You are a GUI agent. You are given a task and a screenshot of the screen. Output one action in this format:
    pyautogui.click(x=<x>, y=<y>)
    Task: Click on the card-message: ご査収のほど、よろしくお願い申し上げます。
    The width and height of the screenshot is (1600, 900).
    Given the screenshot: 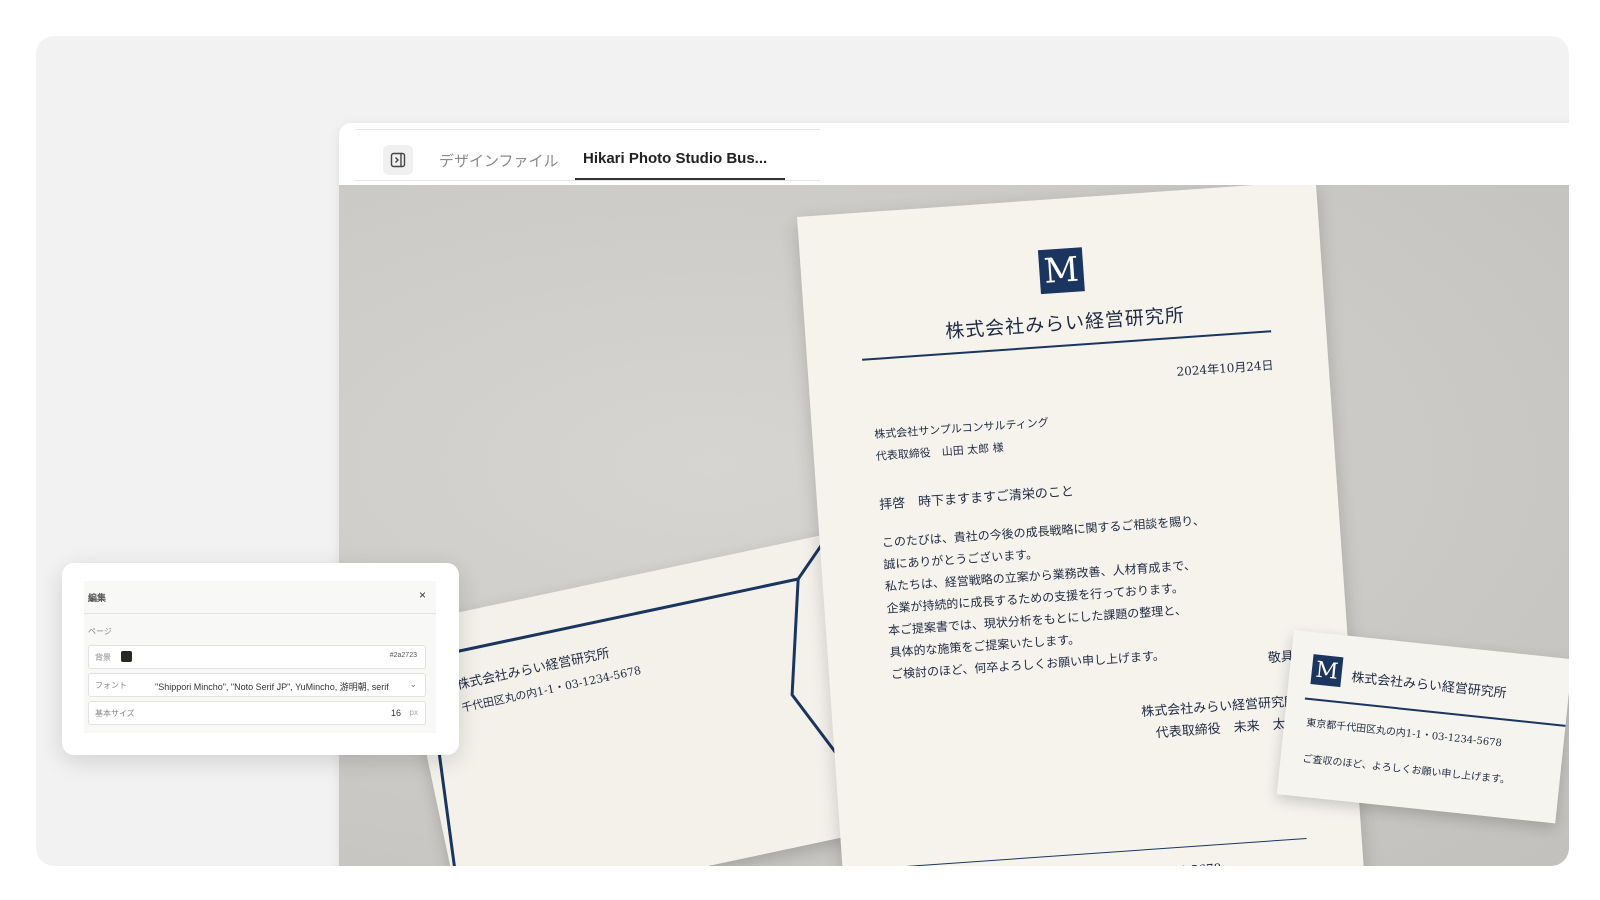 What is the action you would take?
    pyautogui.click(x=1406, y=770)
    